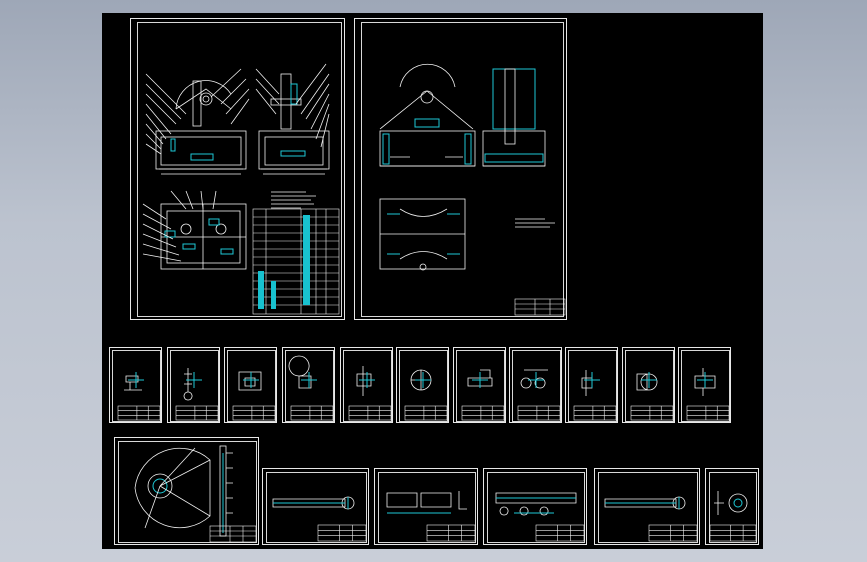 This screenshot has width=867, height=562. I want to click on disc-part-graphics, so click(195, 494).